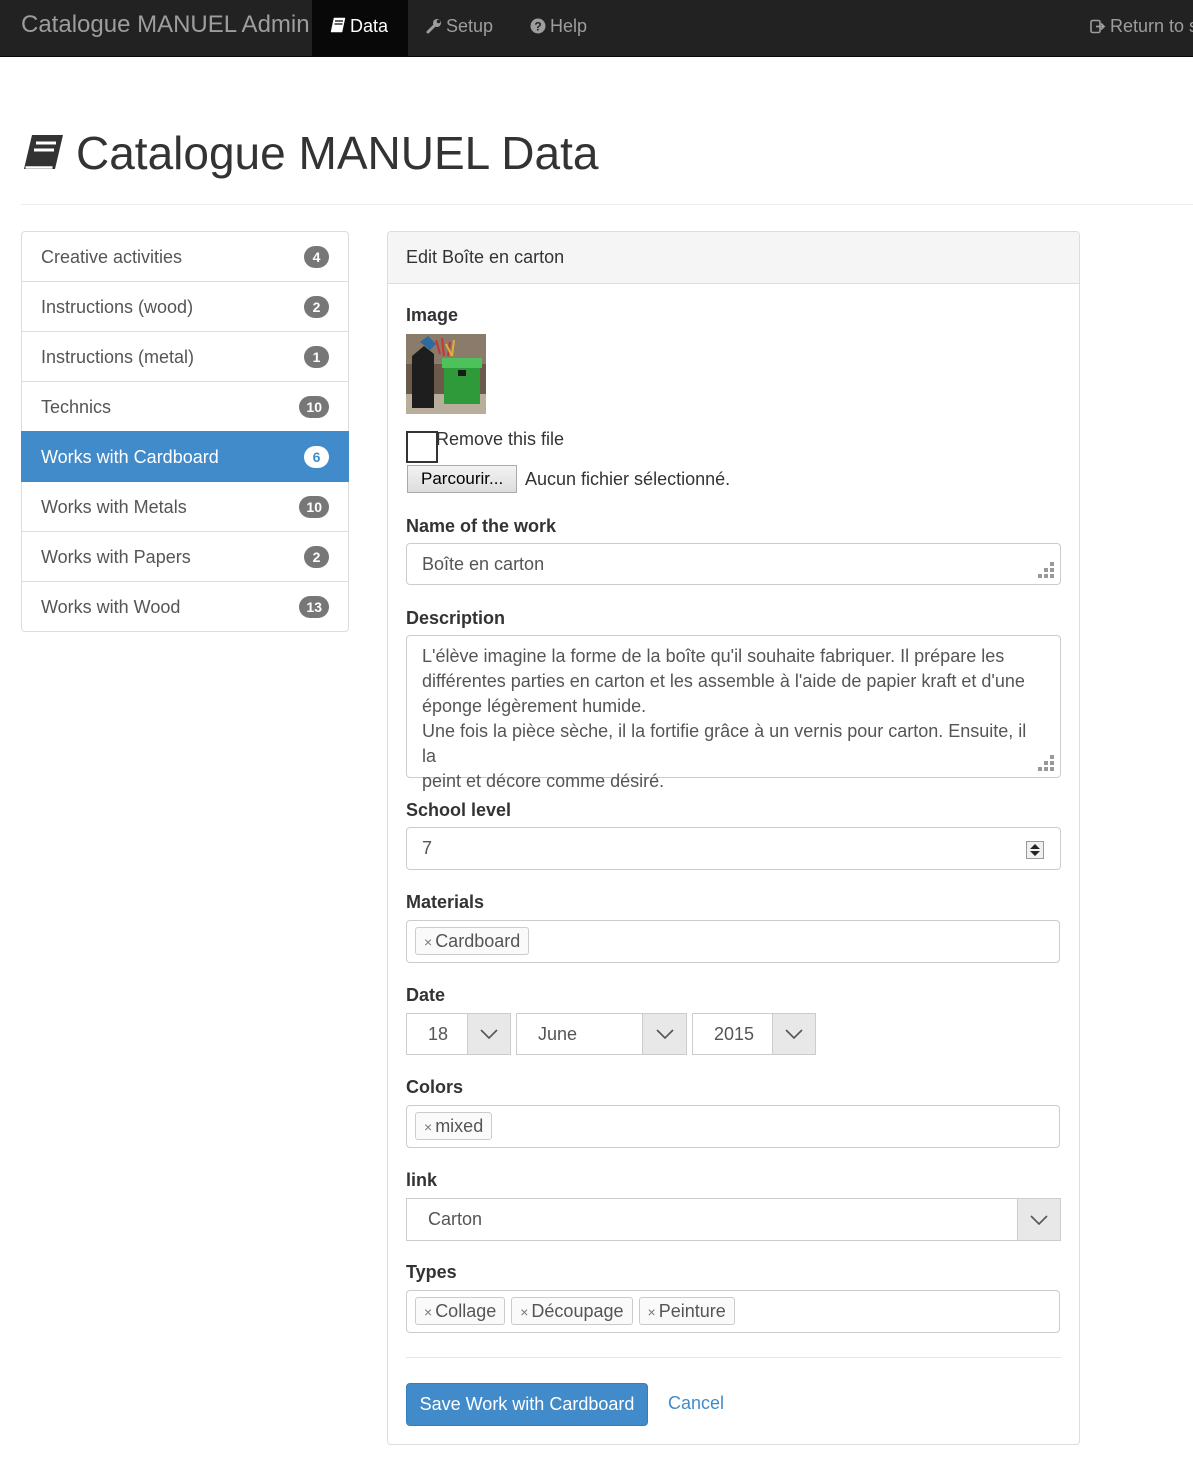 The height and width of the screenshot is (1462, 1193). I want to click on sidebar-item-label: Works with Wood, so click(111, 607).